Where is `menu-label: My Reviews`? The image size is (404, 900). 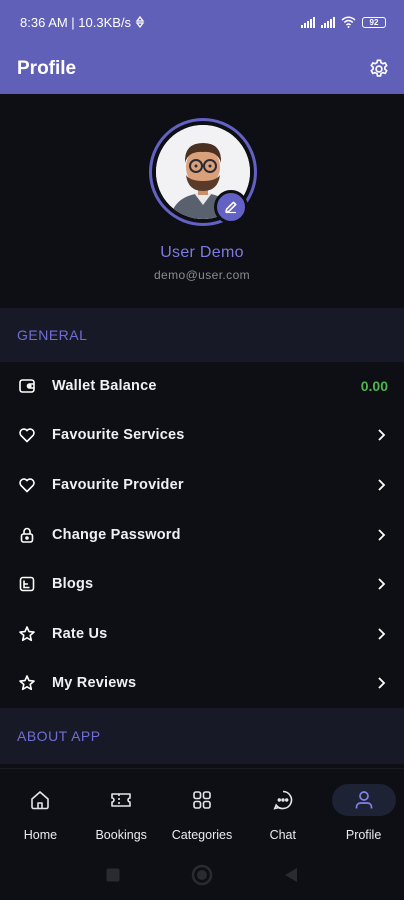 menu-label: My Reviews is located at coordinates (94, 683).